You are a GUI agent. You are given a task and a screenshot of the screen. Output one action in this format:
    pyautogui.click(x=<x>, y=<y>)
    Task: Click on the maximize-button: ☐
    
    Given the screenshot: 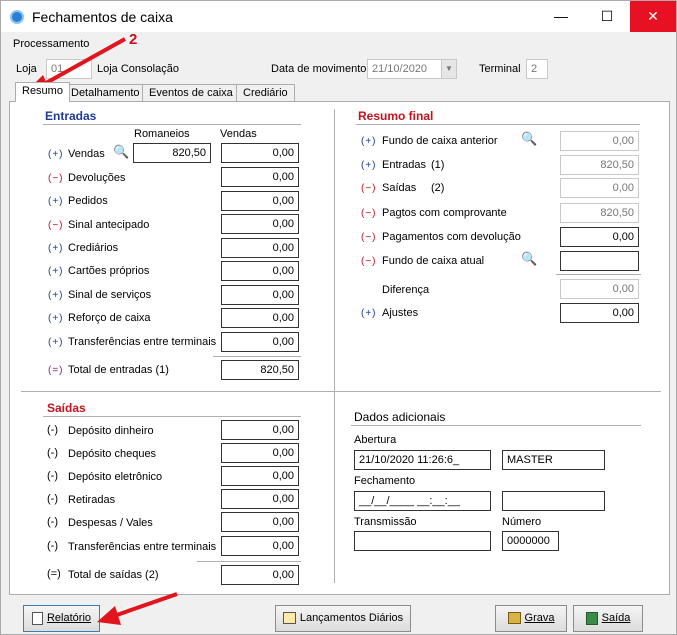 What is the action you would take?
    pyautogui.click(x=607, y=16)
    